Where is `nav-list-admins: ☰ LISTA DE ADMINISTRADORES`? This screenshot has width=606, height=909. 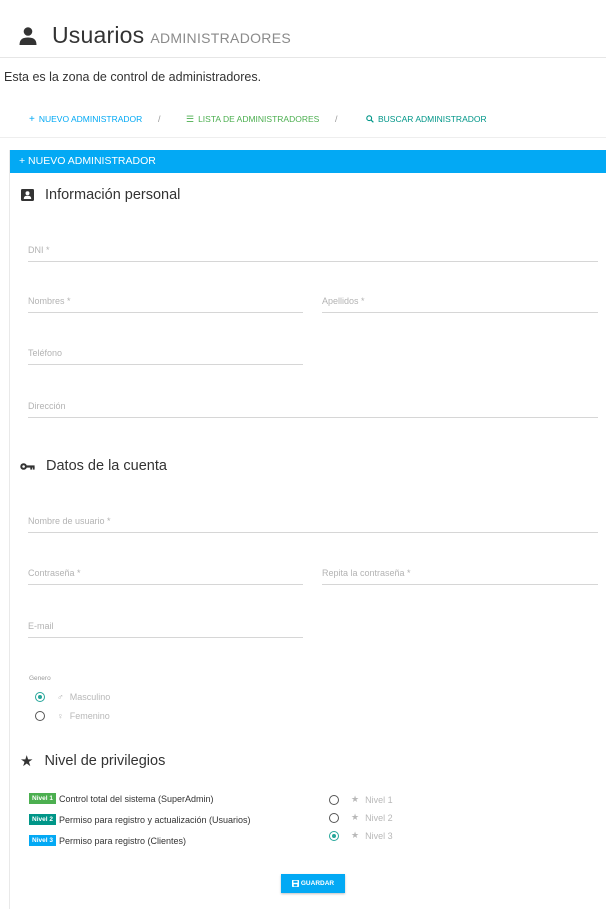 nav-list-admins: ☰ LISTA DE ADMINISTRADORES is located at coordinates (252, 119).